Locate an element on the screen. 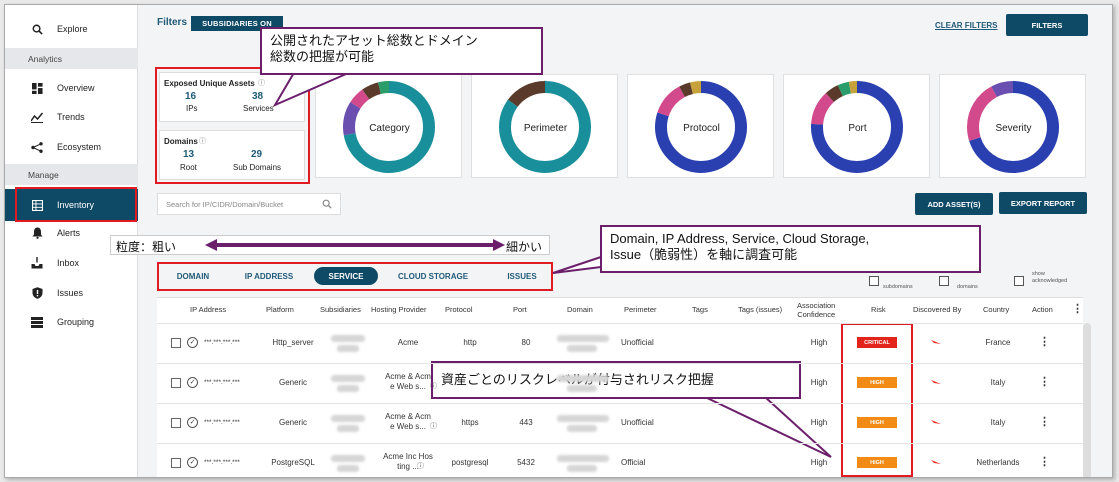  search-input: Search for IP/CIDR/Domain/Bucket is located at coordinates (249, 204).